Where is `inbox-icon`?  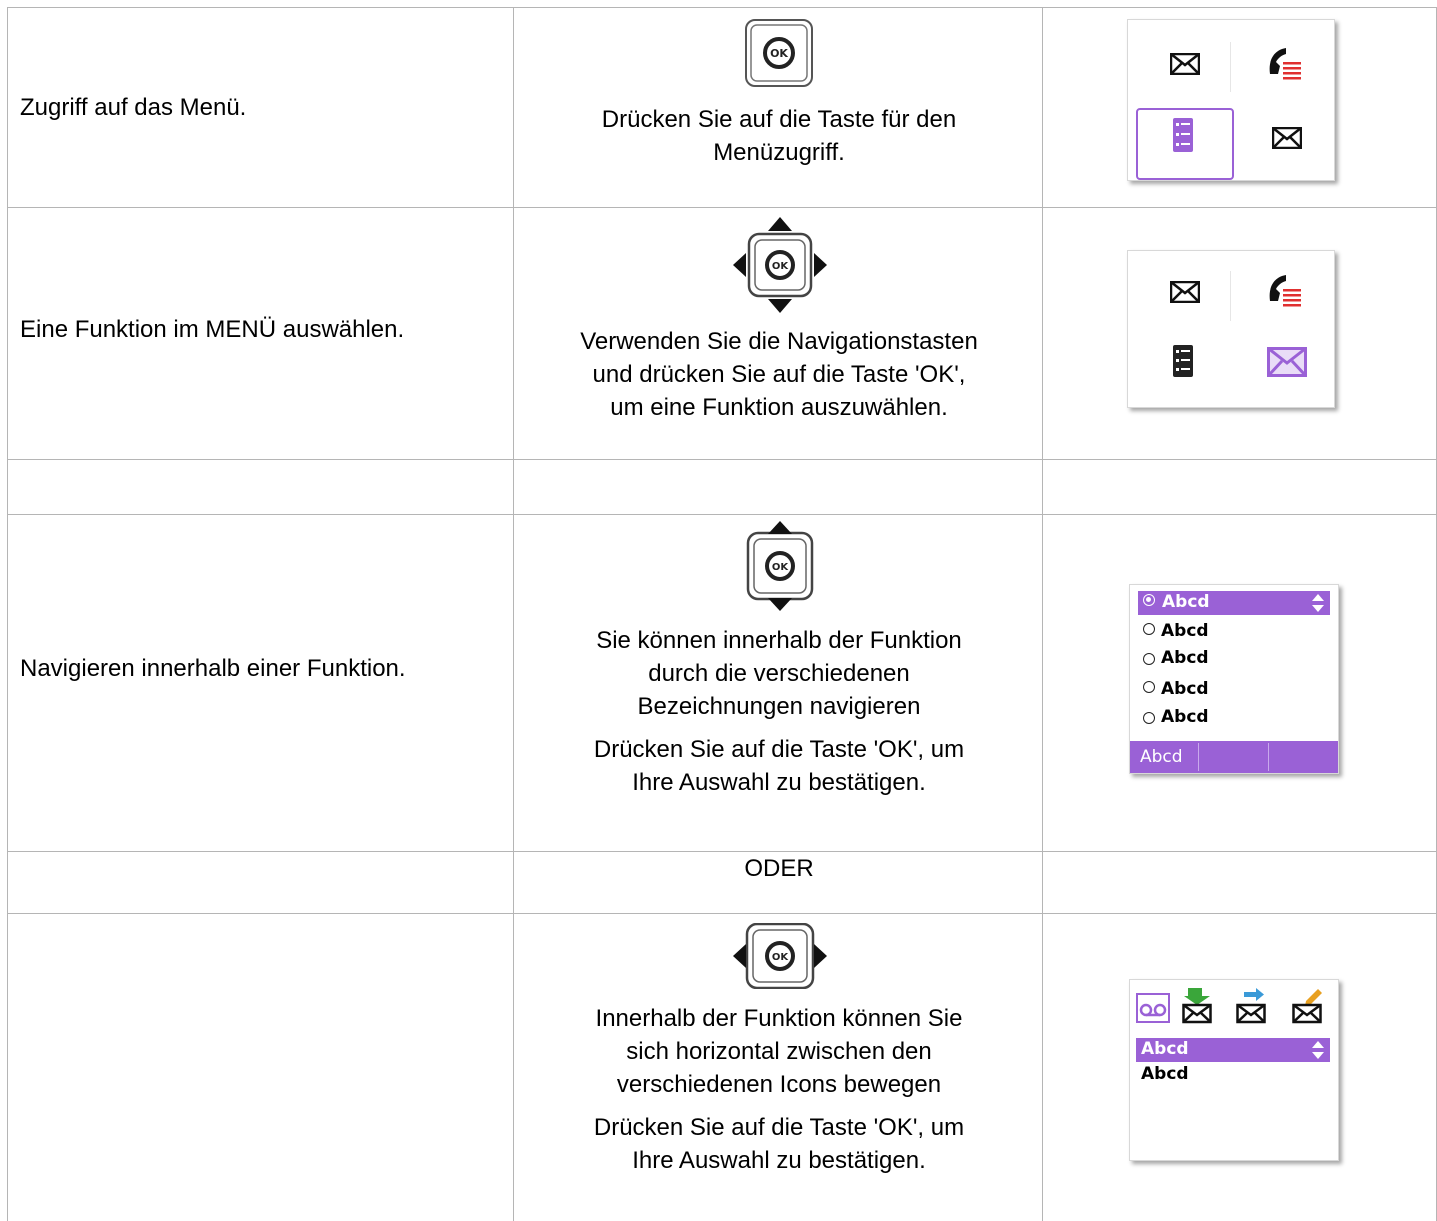
inbox-icon is located at coordinates (1197, 1006).